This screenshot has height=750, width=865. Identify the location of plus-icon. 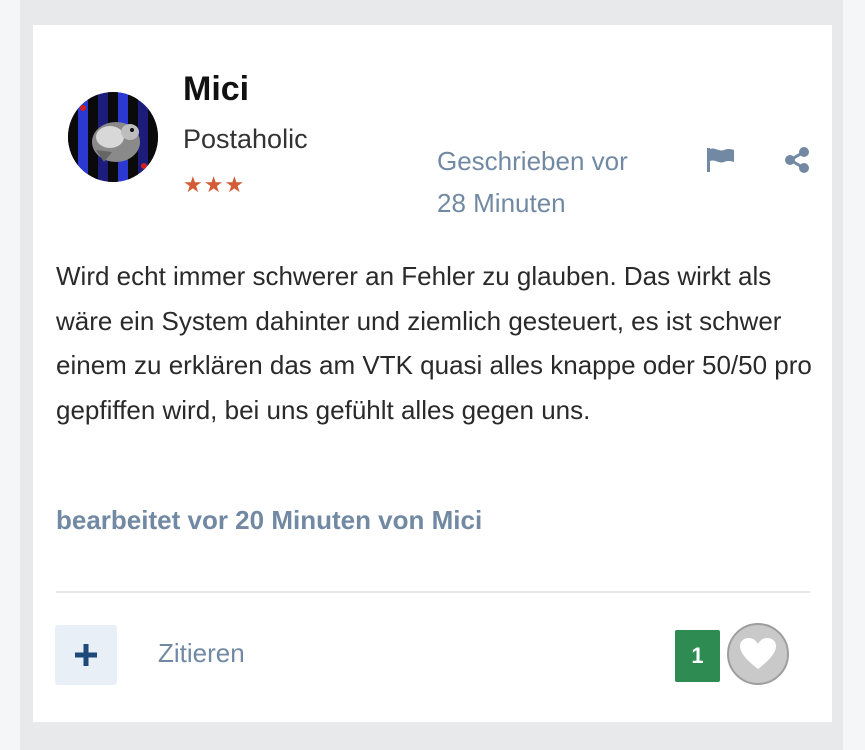
(86, 655).